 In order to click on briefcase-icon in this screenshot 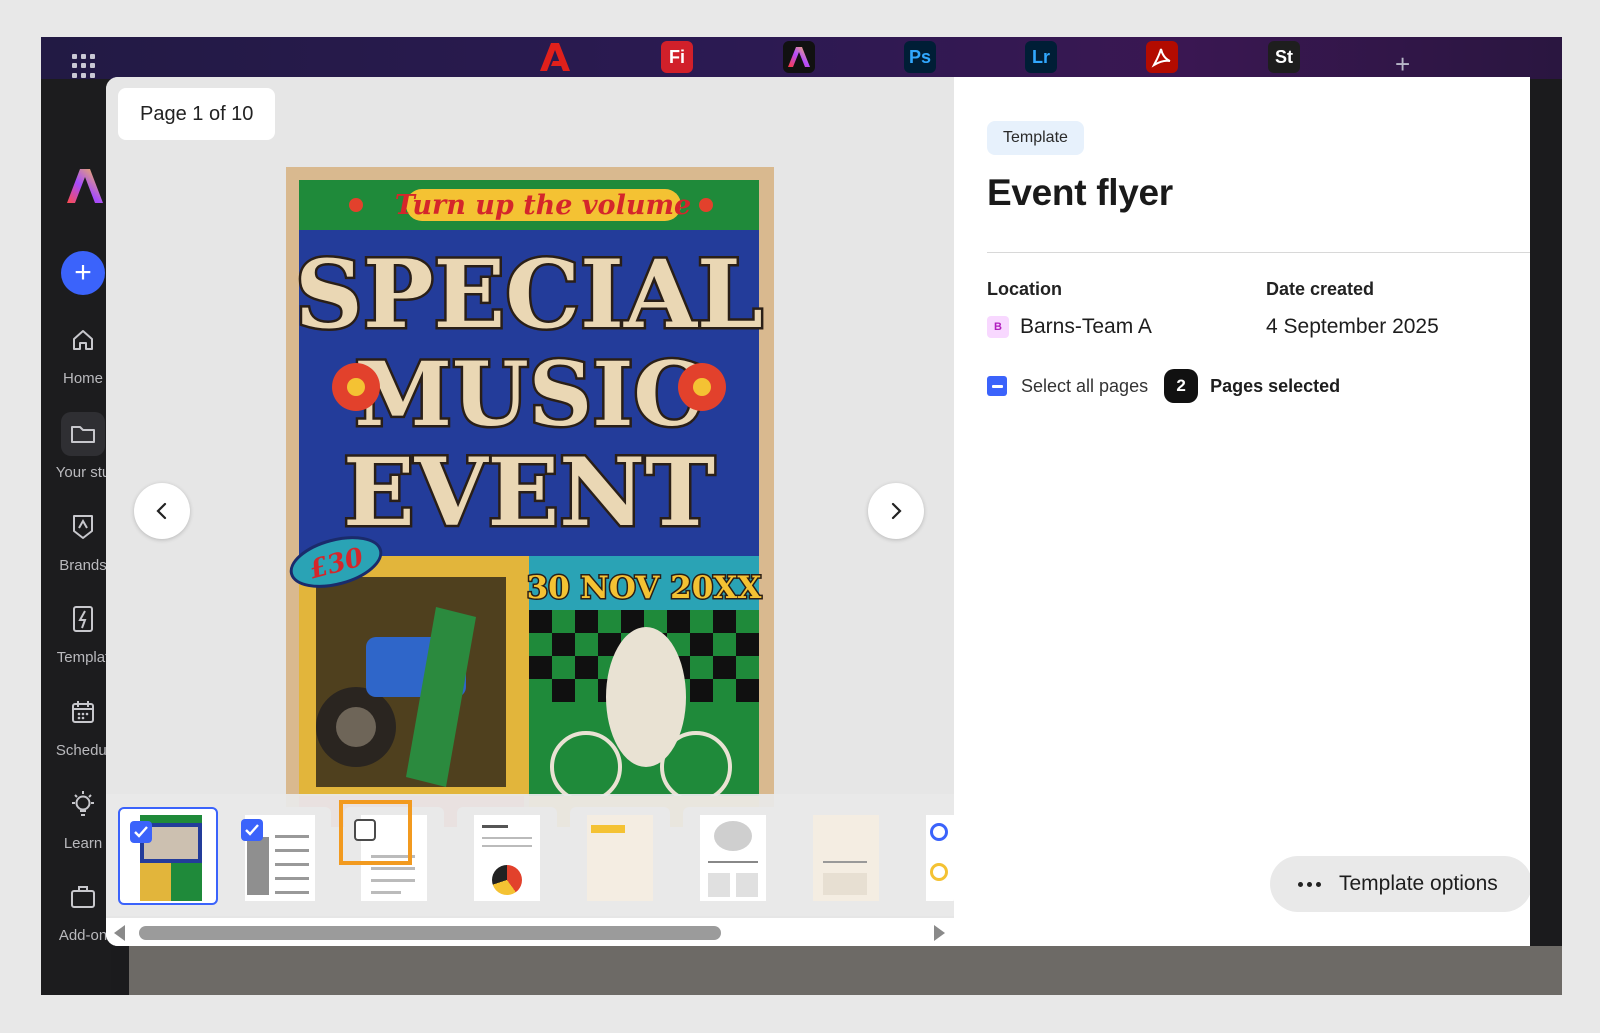, I will do `click(83, 897)`.